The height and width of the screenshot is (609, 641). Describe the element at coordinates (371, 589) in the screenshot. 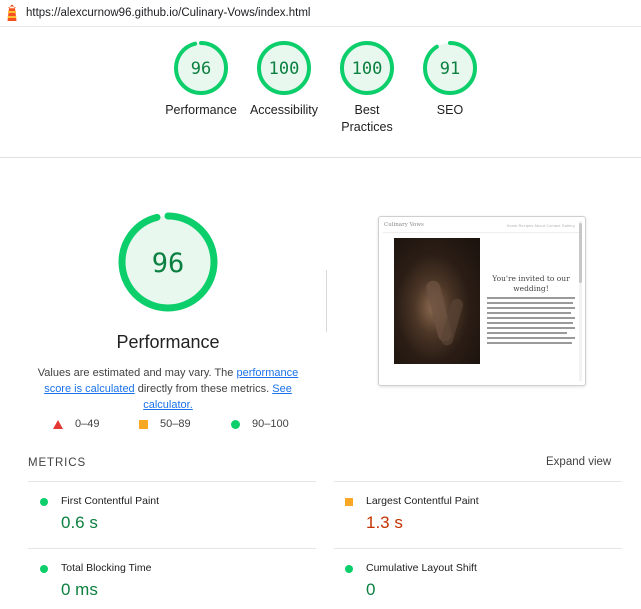

I see `metric-value: 0` at that location.